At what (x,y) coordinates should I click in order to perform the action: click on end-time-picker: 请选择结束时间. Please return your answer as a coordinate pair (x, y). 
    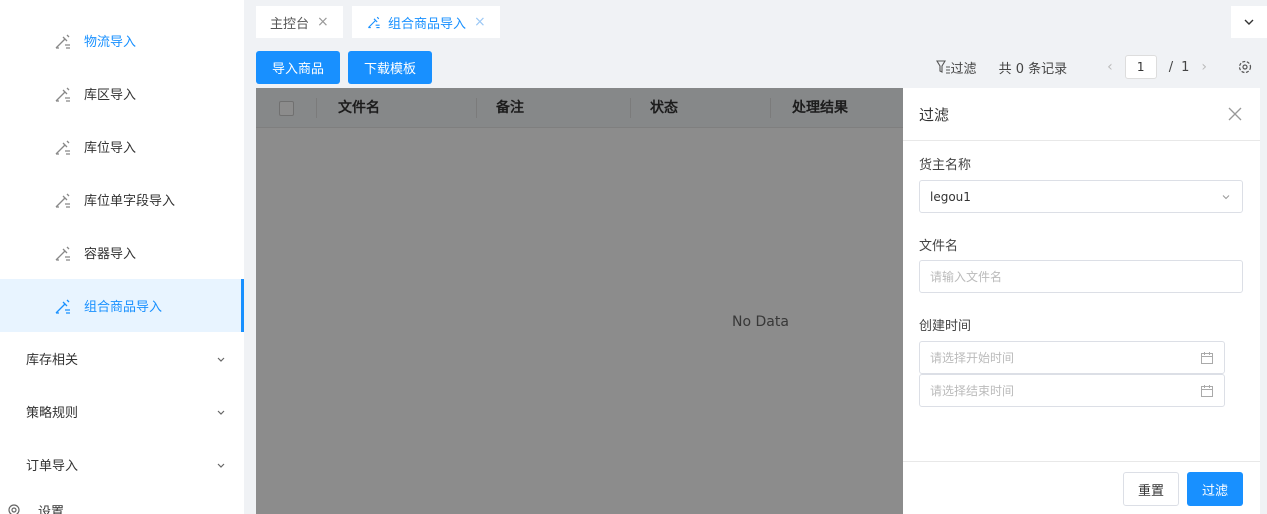
    Looking at the image, I should click on (1072, 390).